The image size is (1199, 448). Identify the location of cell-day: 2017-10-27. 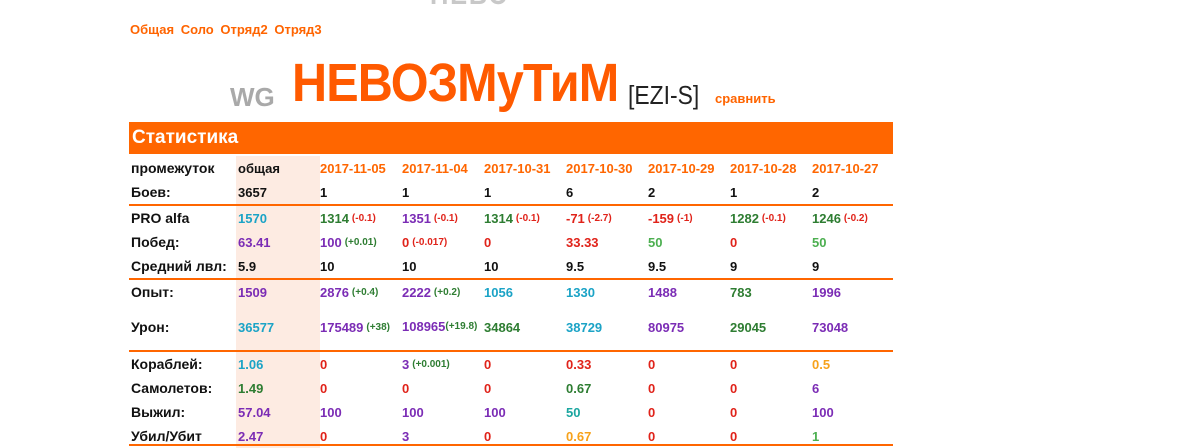
(845, 168).